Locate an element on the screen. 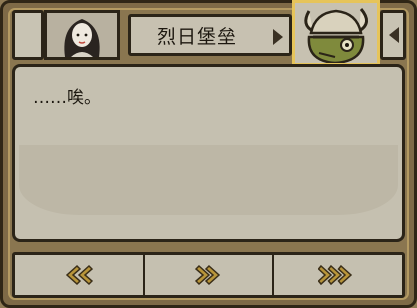 This screenshot has width=417, height=308. horned-helmet-goblin-icon is located at coordinates (336, 33).